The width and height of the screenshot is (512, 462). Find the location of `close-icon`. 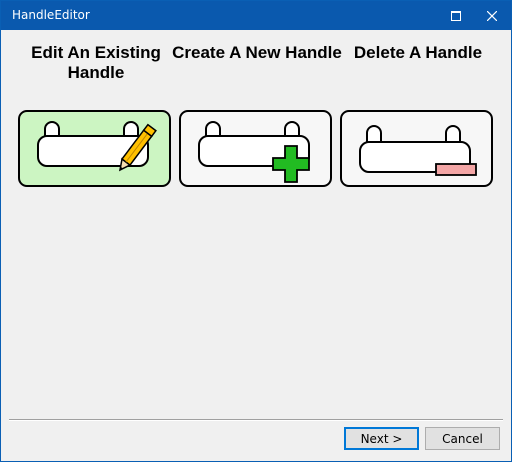

close-icon is located at coordinates (492, 15).